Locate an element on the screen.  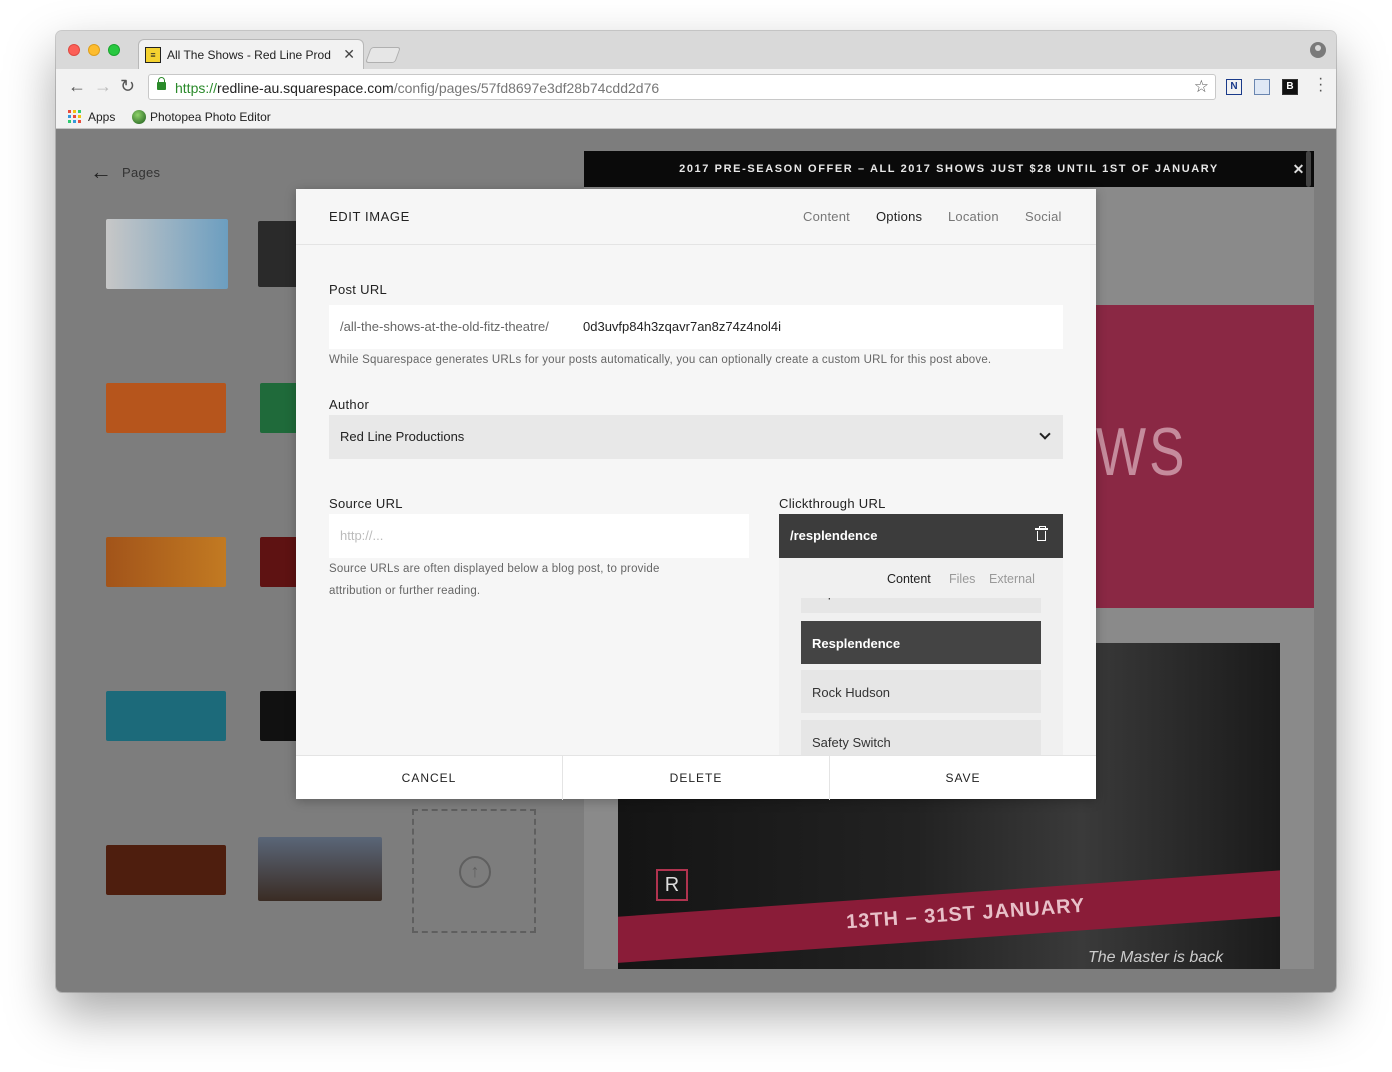
browser-menu-icon: · · · is located at coordinates (1320, 85).